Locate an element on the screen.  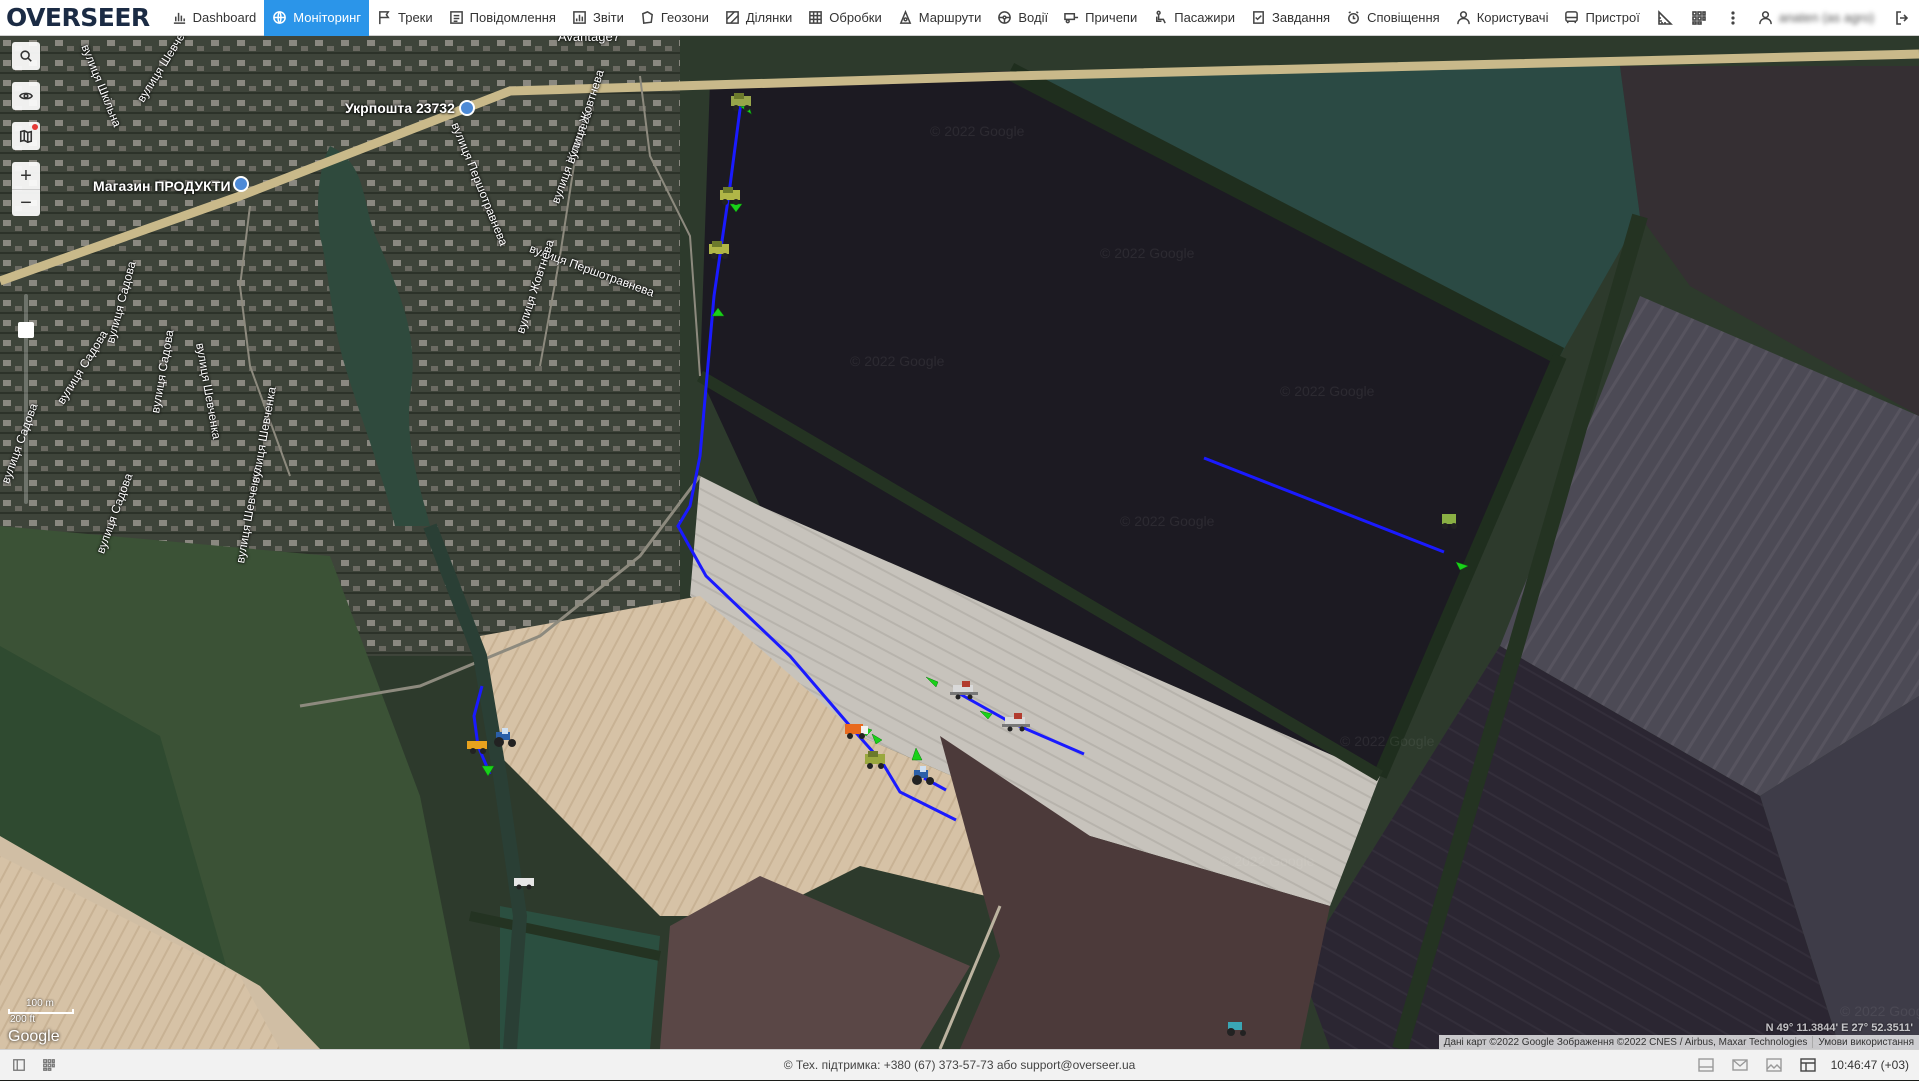
app-logo: OVERSEER is located at coordinates (82, 18).